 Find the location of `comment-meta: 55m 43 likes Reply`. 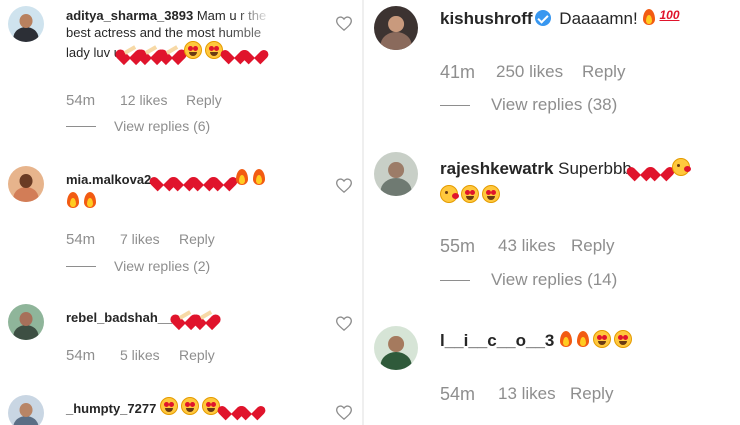

comment-meta: 55m 43 likes Reply is located at coordinates (565, 246).